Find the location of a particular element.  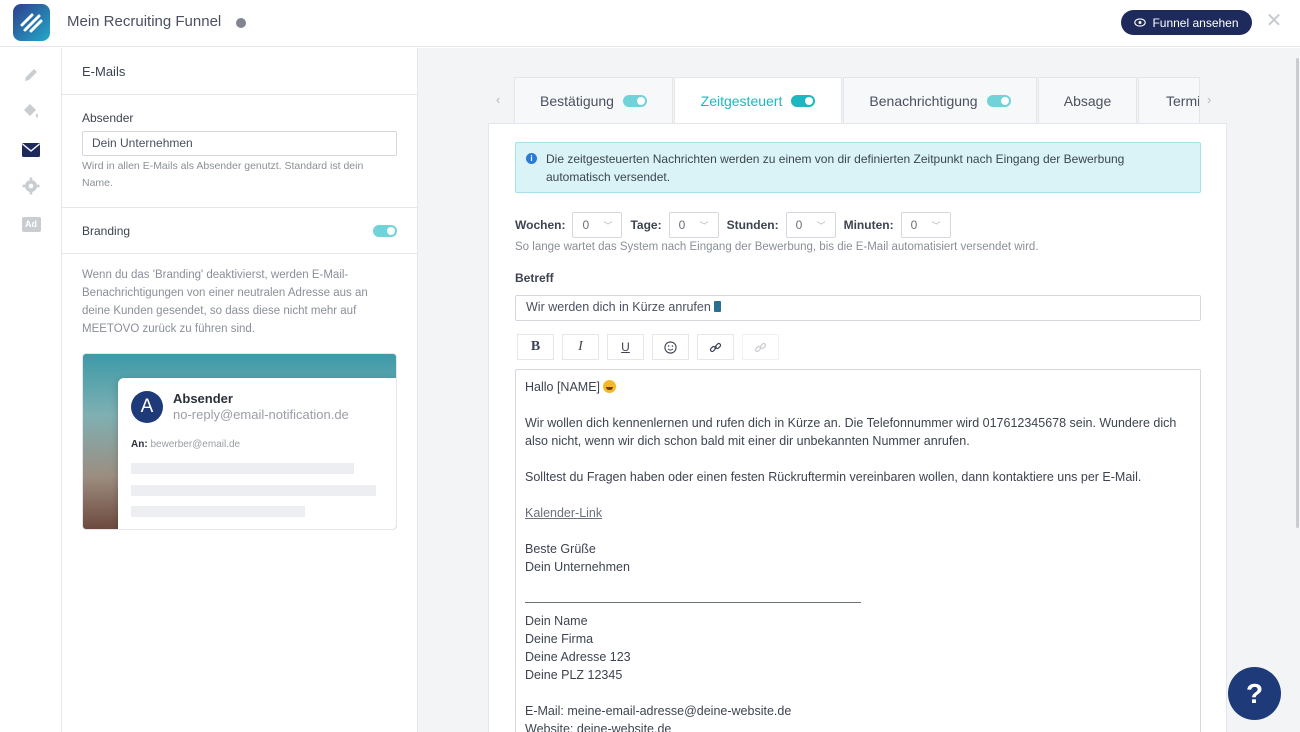

sender-input: Dein Unternehmen is located at coordinates (239, 143).